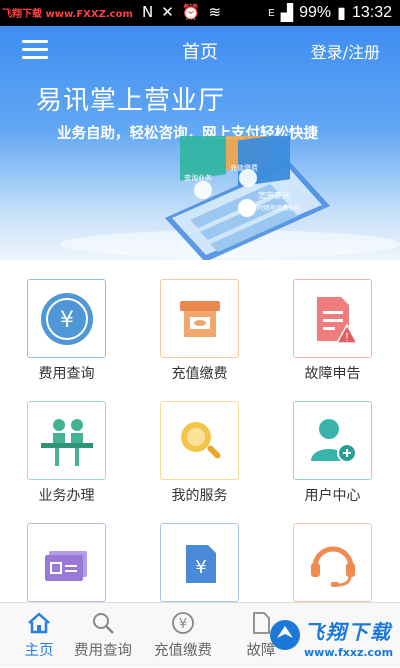 This screenshot has width=400, height=668. I want to click on status-right: E ▟ 99% ▮ 13:32, so click(330, 13).